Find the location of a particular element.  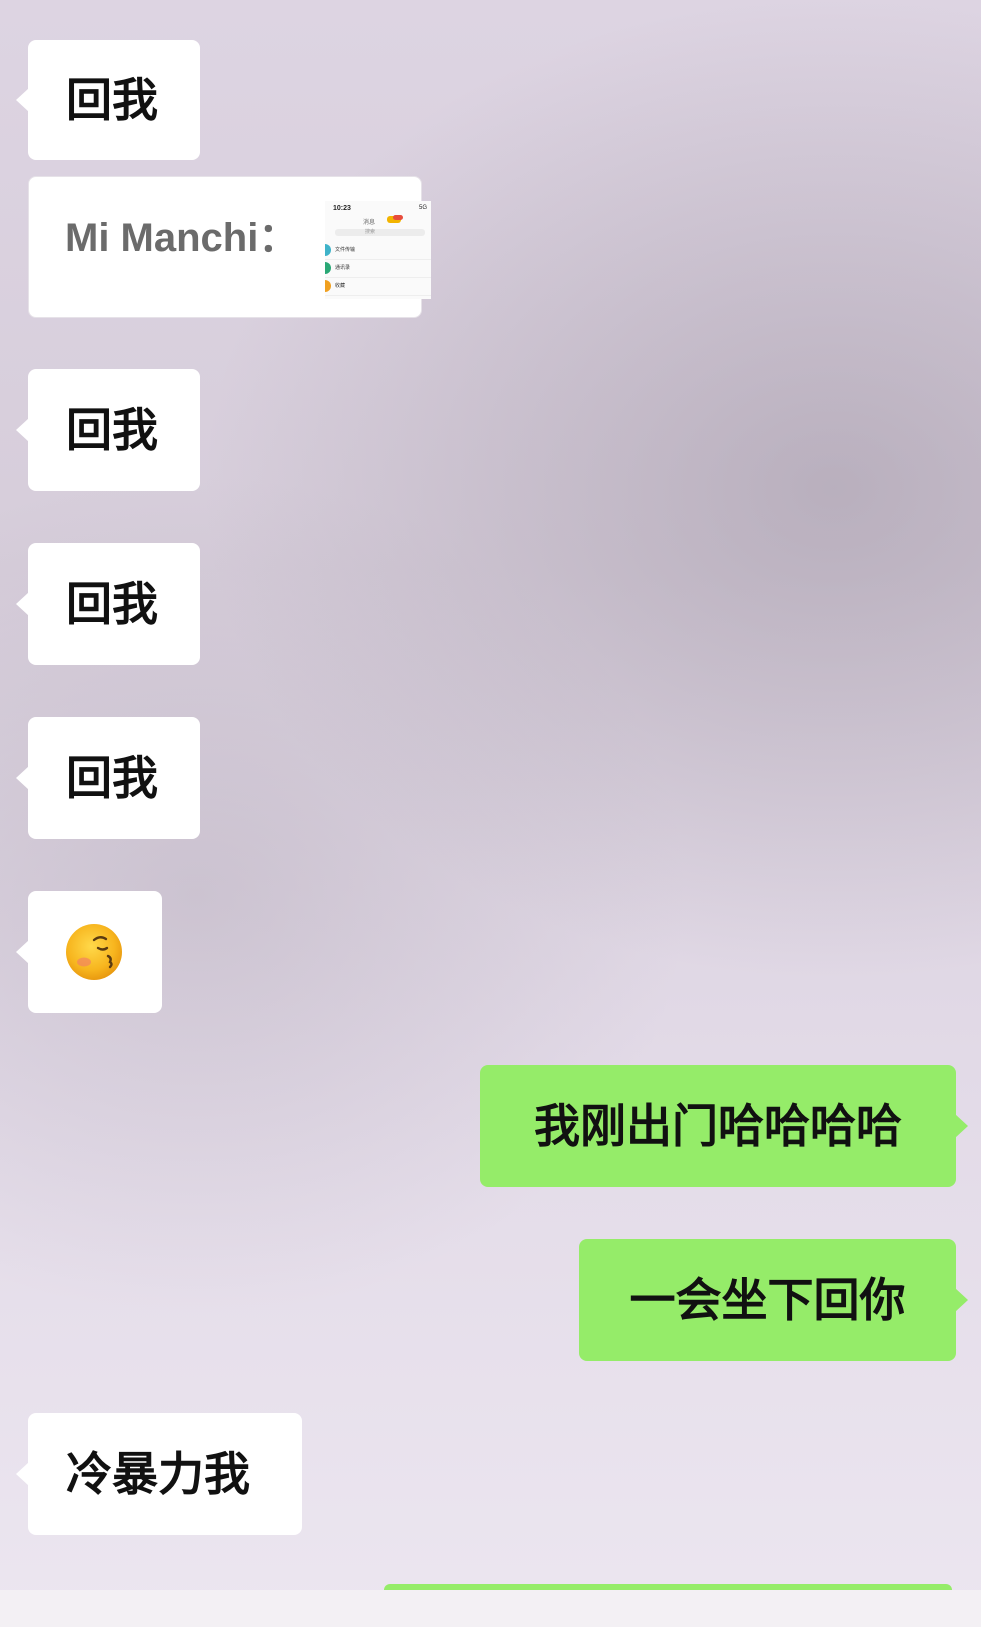

outgoing-message-bubble: 一会坐下回你 is located at coordinates (773, 1300).